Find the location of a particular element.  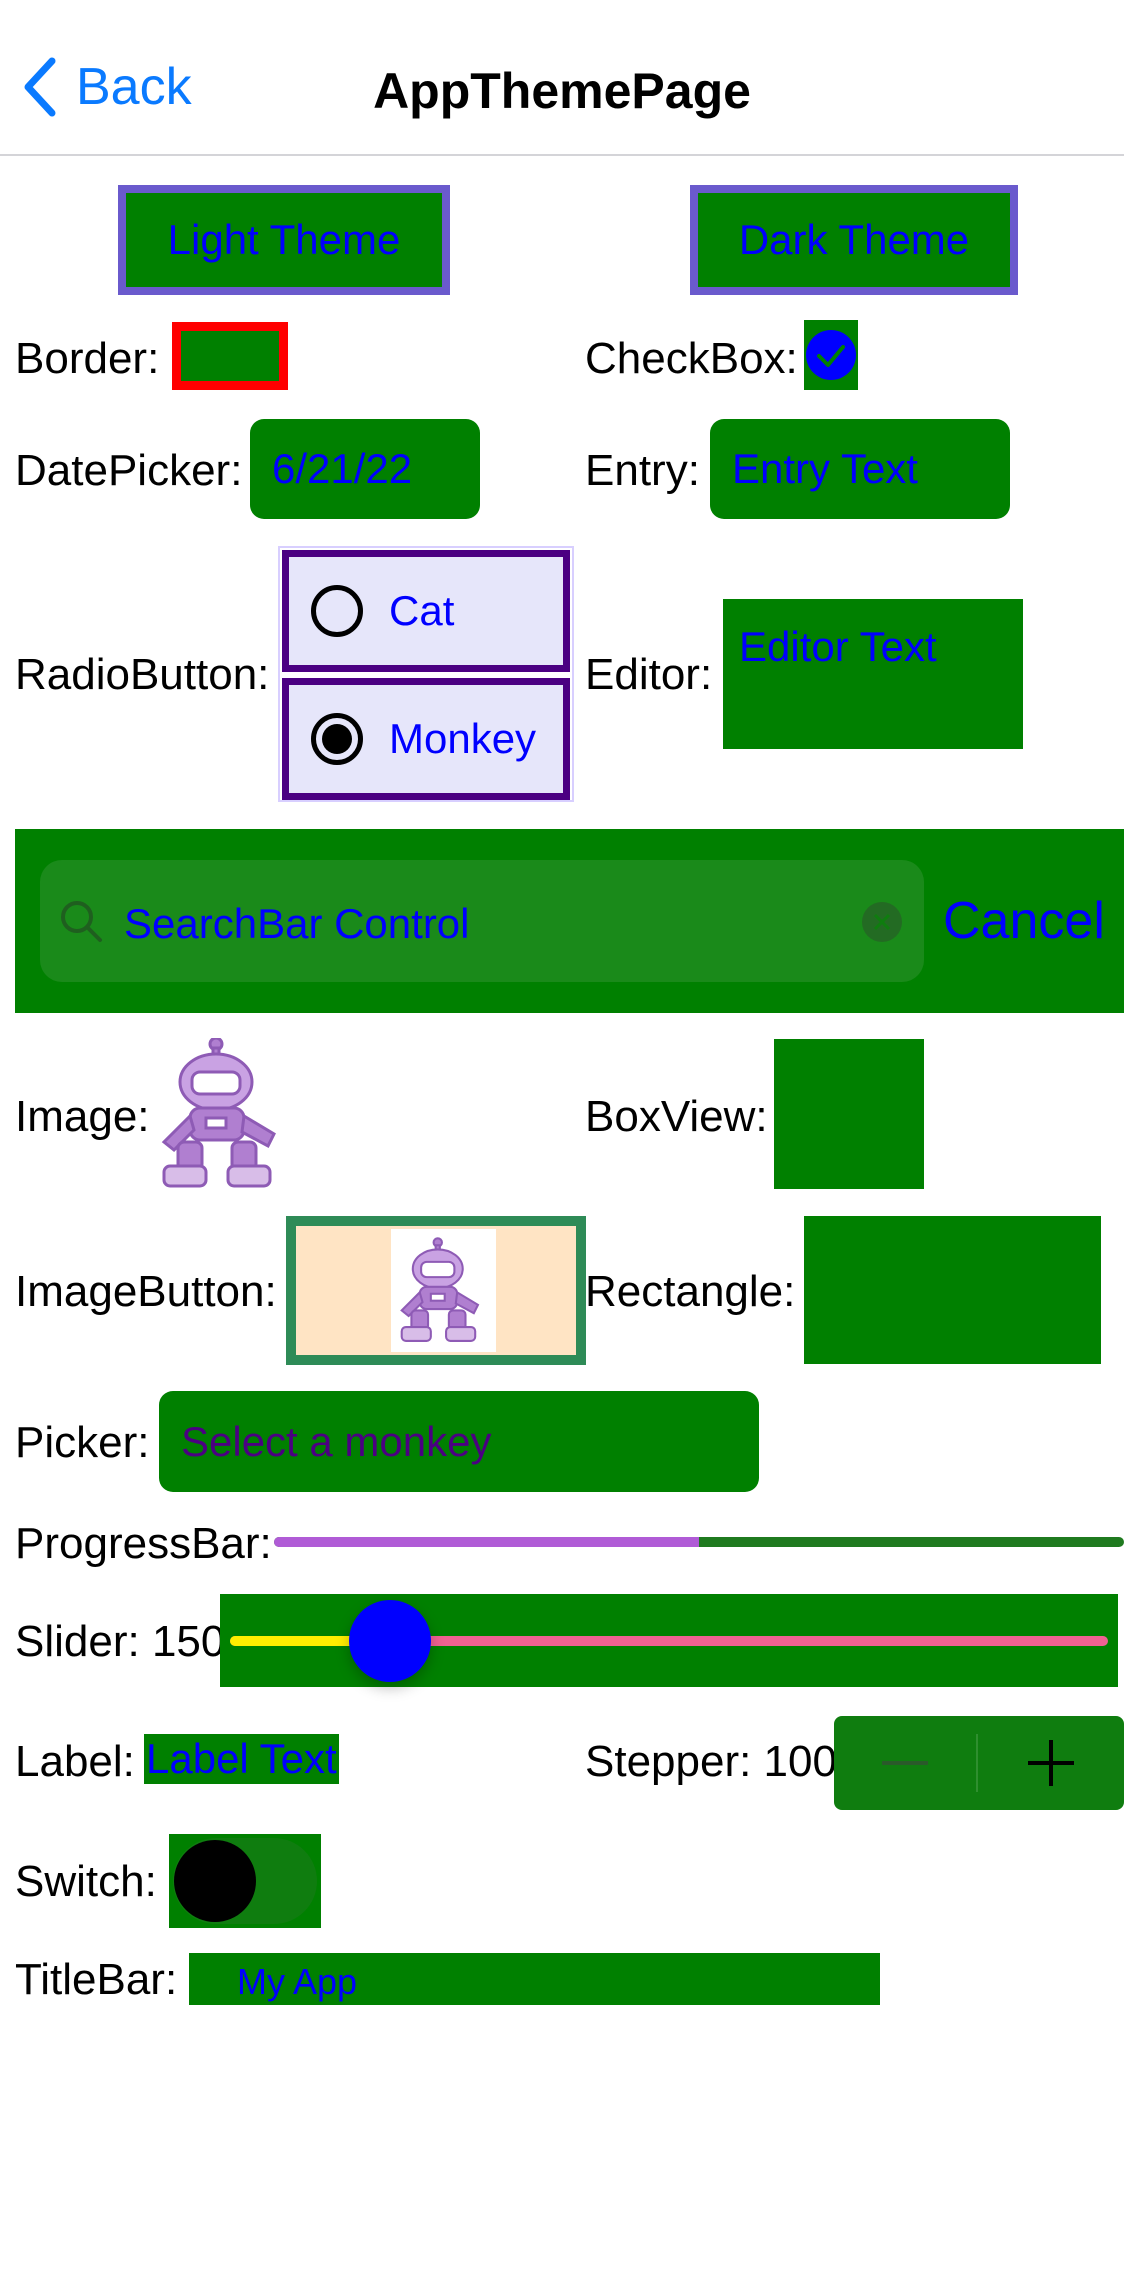

slider-thumb is located at coordinates (389, 1641).